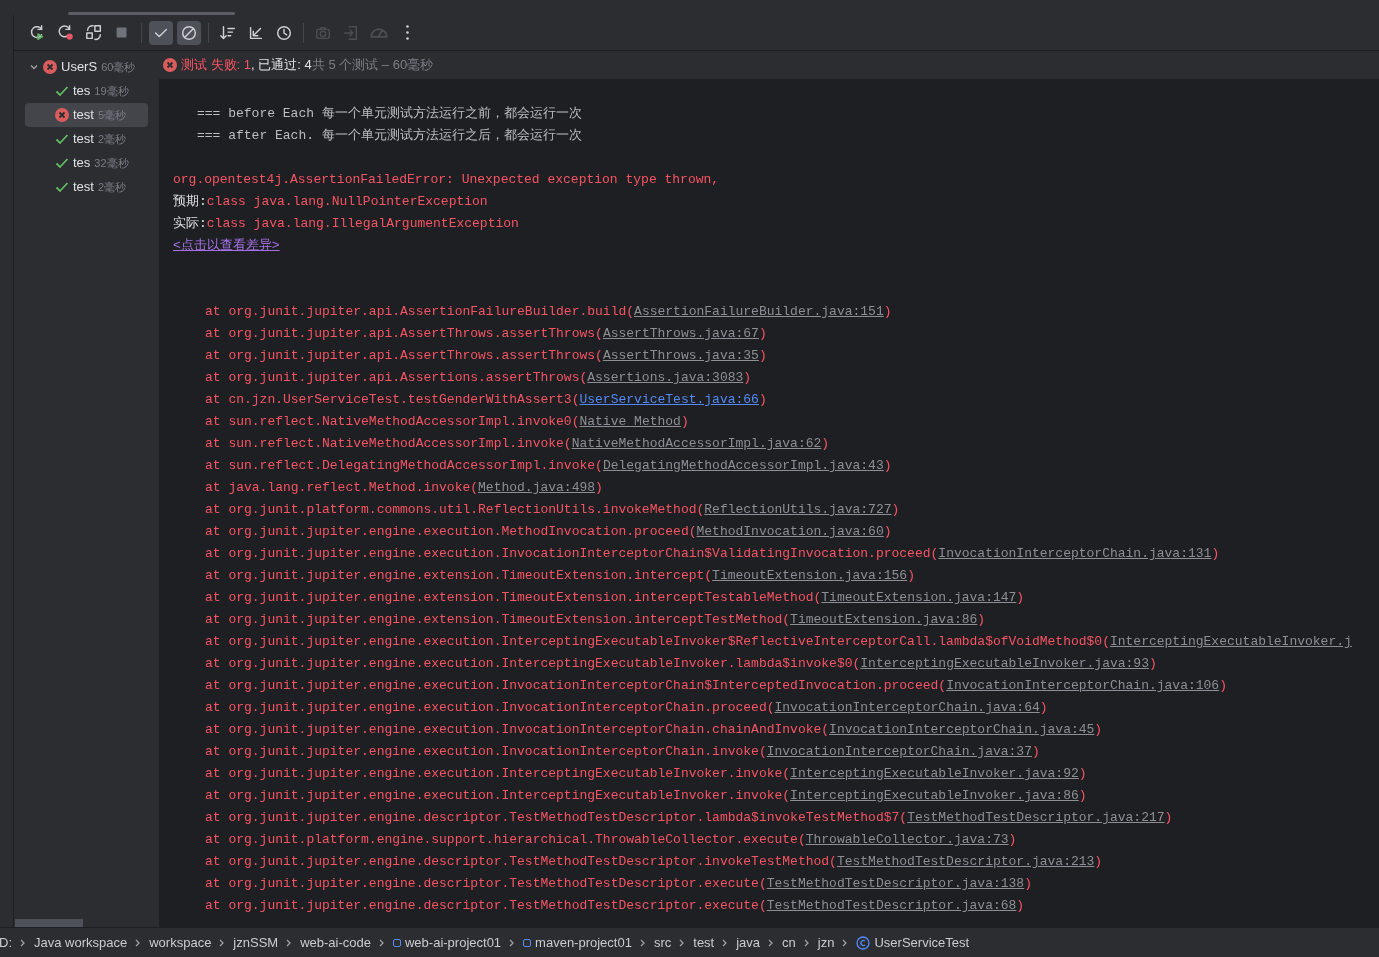 Image resolution: width=1379 pixels, height=957 pixels. Describe the element at coordinates (389, 136) in the screenshot. I see `log-line: === after Each. 每一个单元测试方法运行之后，都会运行一次` at that location.